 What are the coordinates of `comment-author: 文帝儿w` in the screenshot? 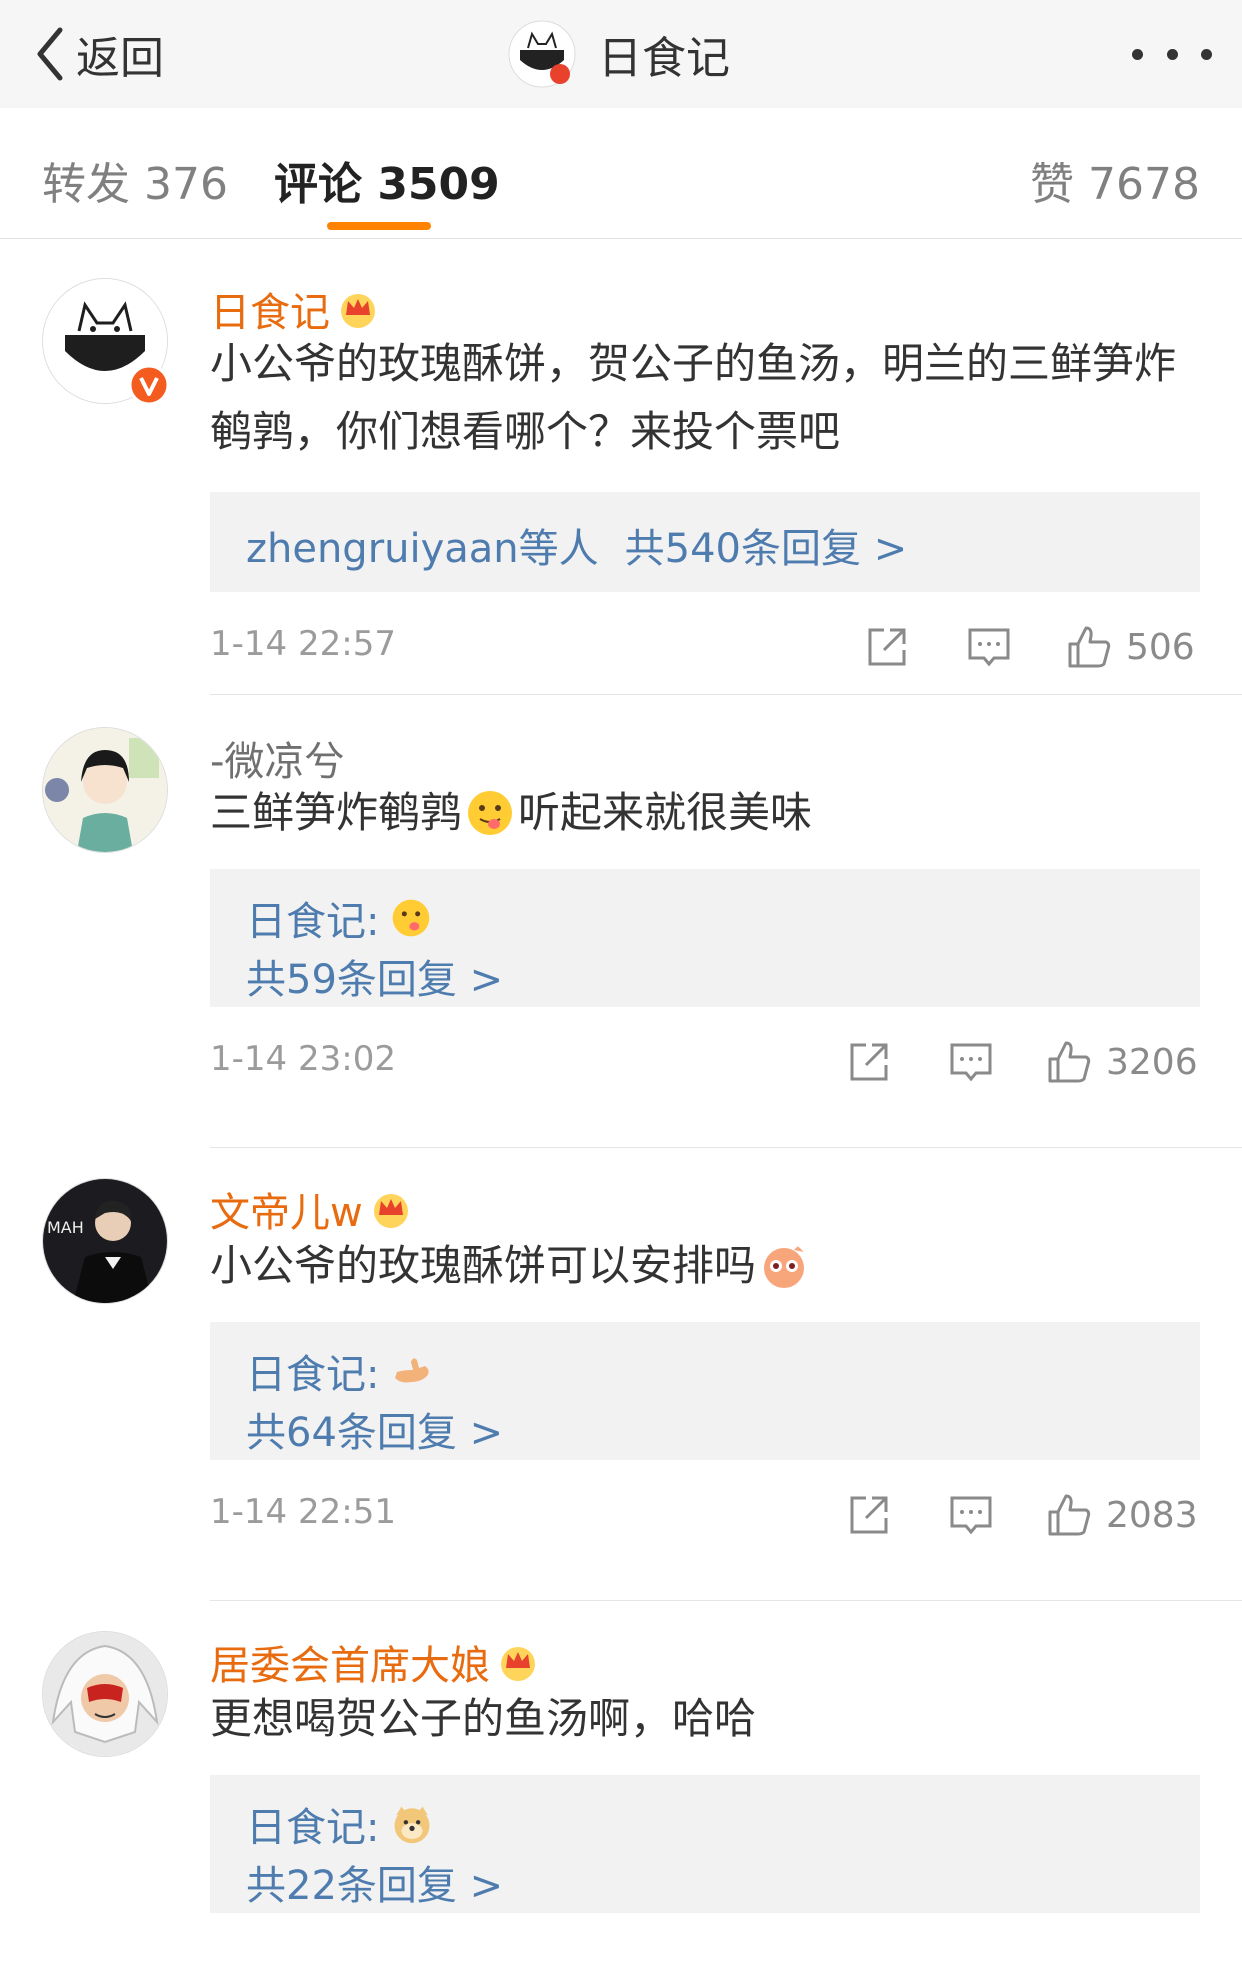 It's located at (310, 1209).